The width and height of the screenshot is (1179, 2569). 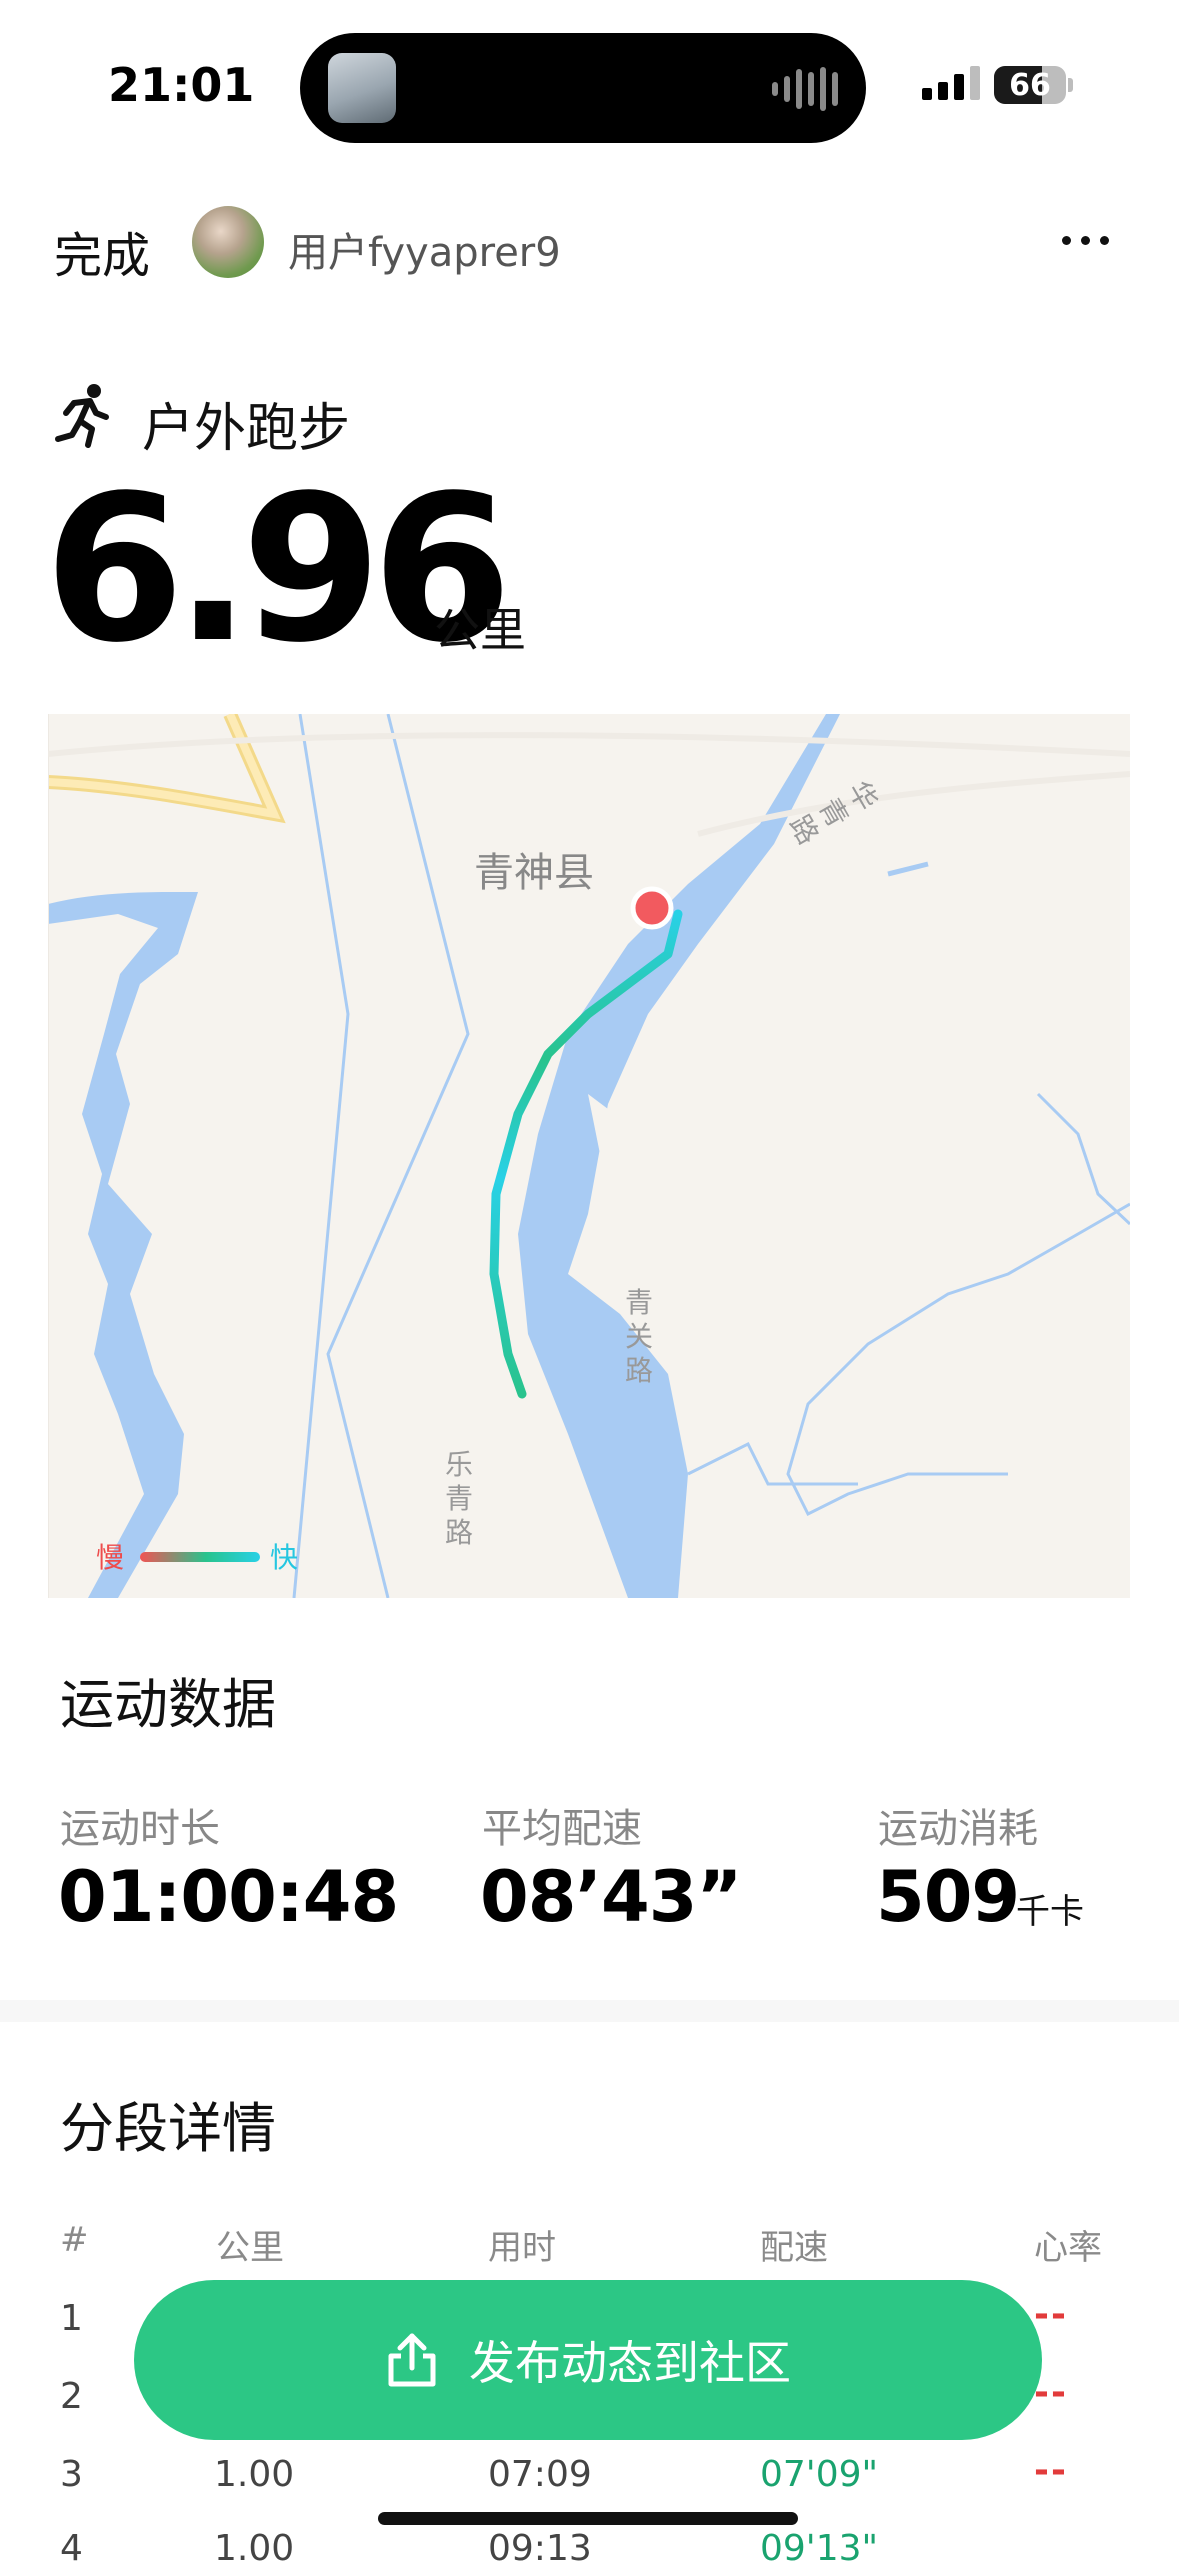 I want to click on splits-header-pace: 配速, so click(x=794, y=2248).